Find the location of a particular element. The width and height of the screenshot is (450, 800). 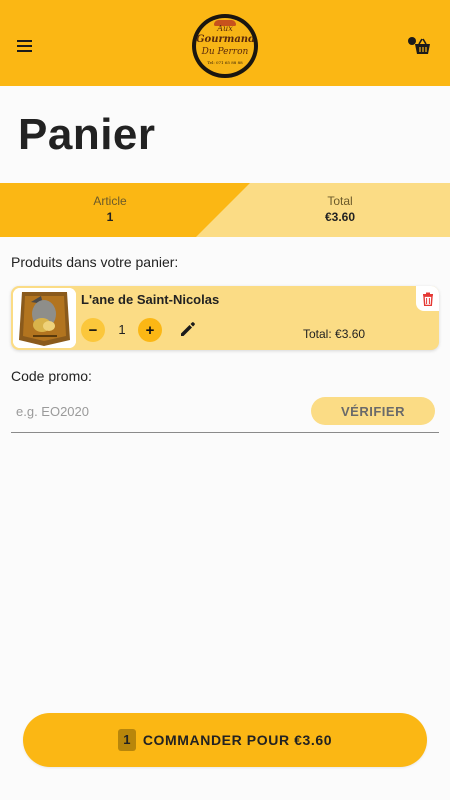

article-count: Article 1 is located at coordinates (110, 209).